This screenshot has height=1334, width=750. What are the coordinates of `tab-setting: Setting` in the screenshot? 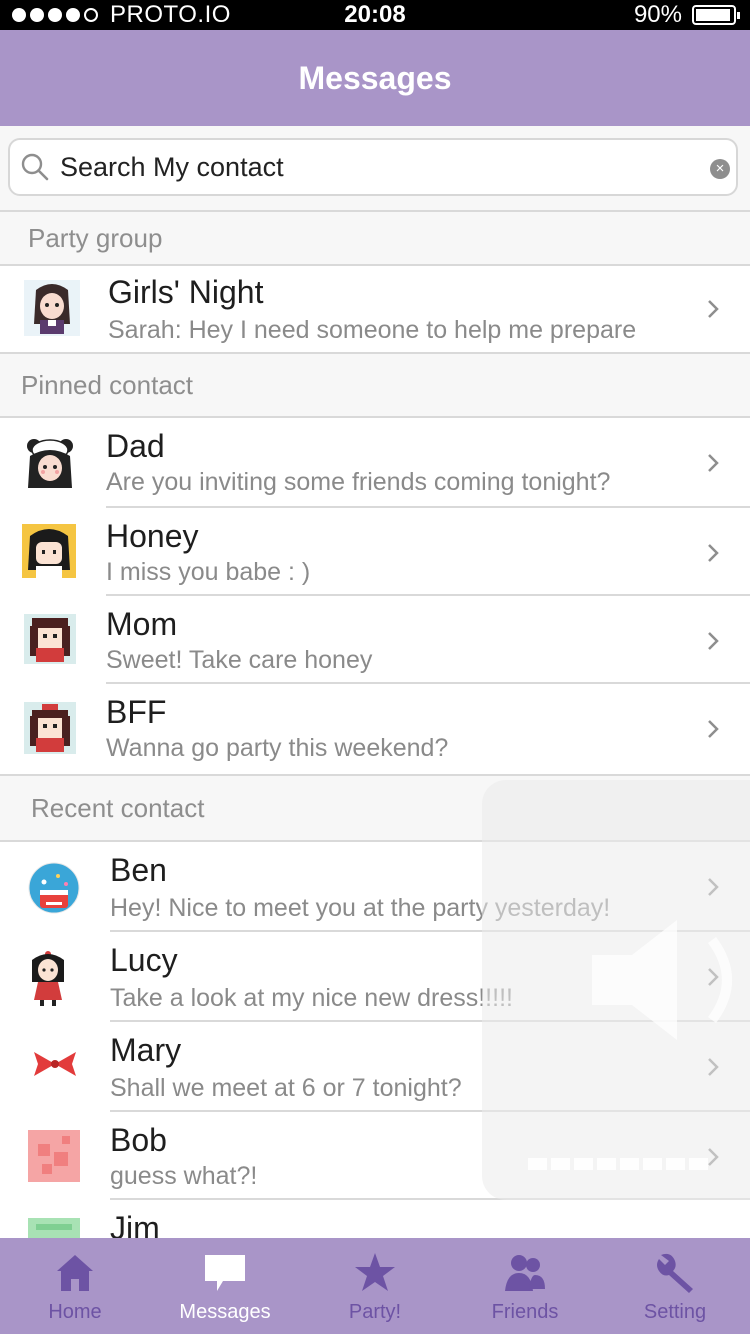 It's located at (675, 1286).